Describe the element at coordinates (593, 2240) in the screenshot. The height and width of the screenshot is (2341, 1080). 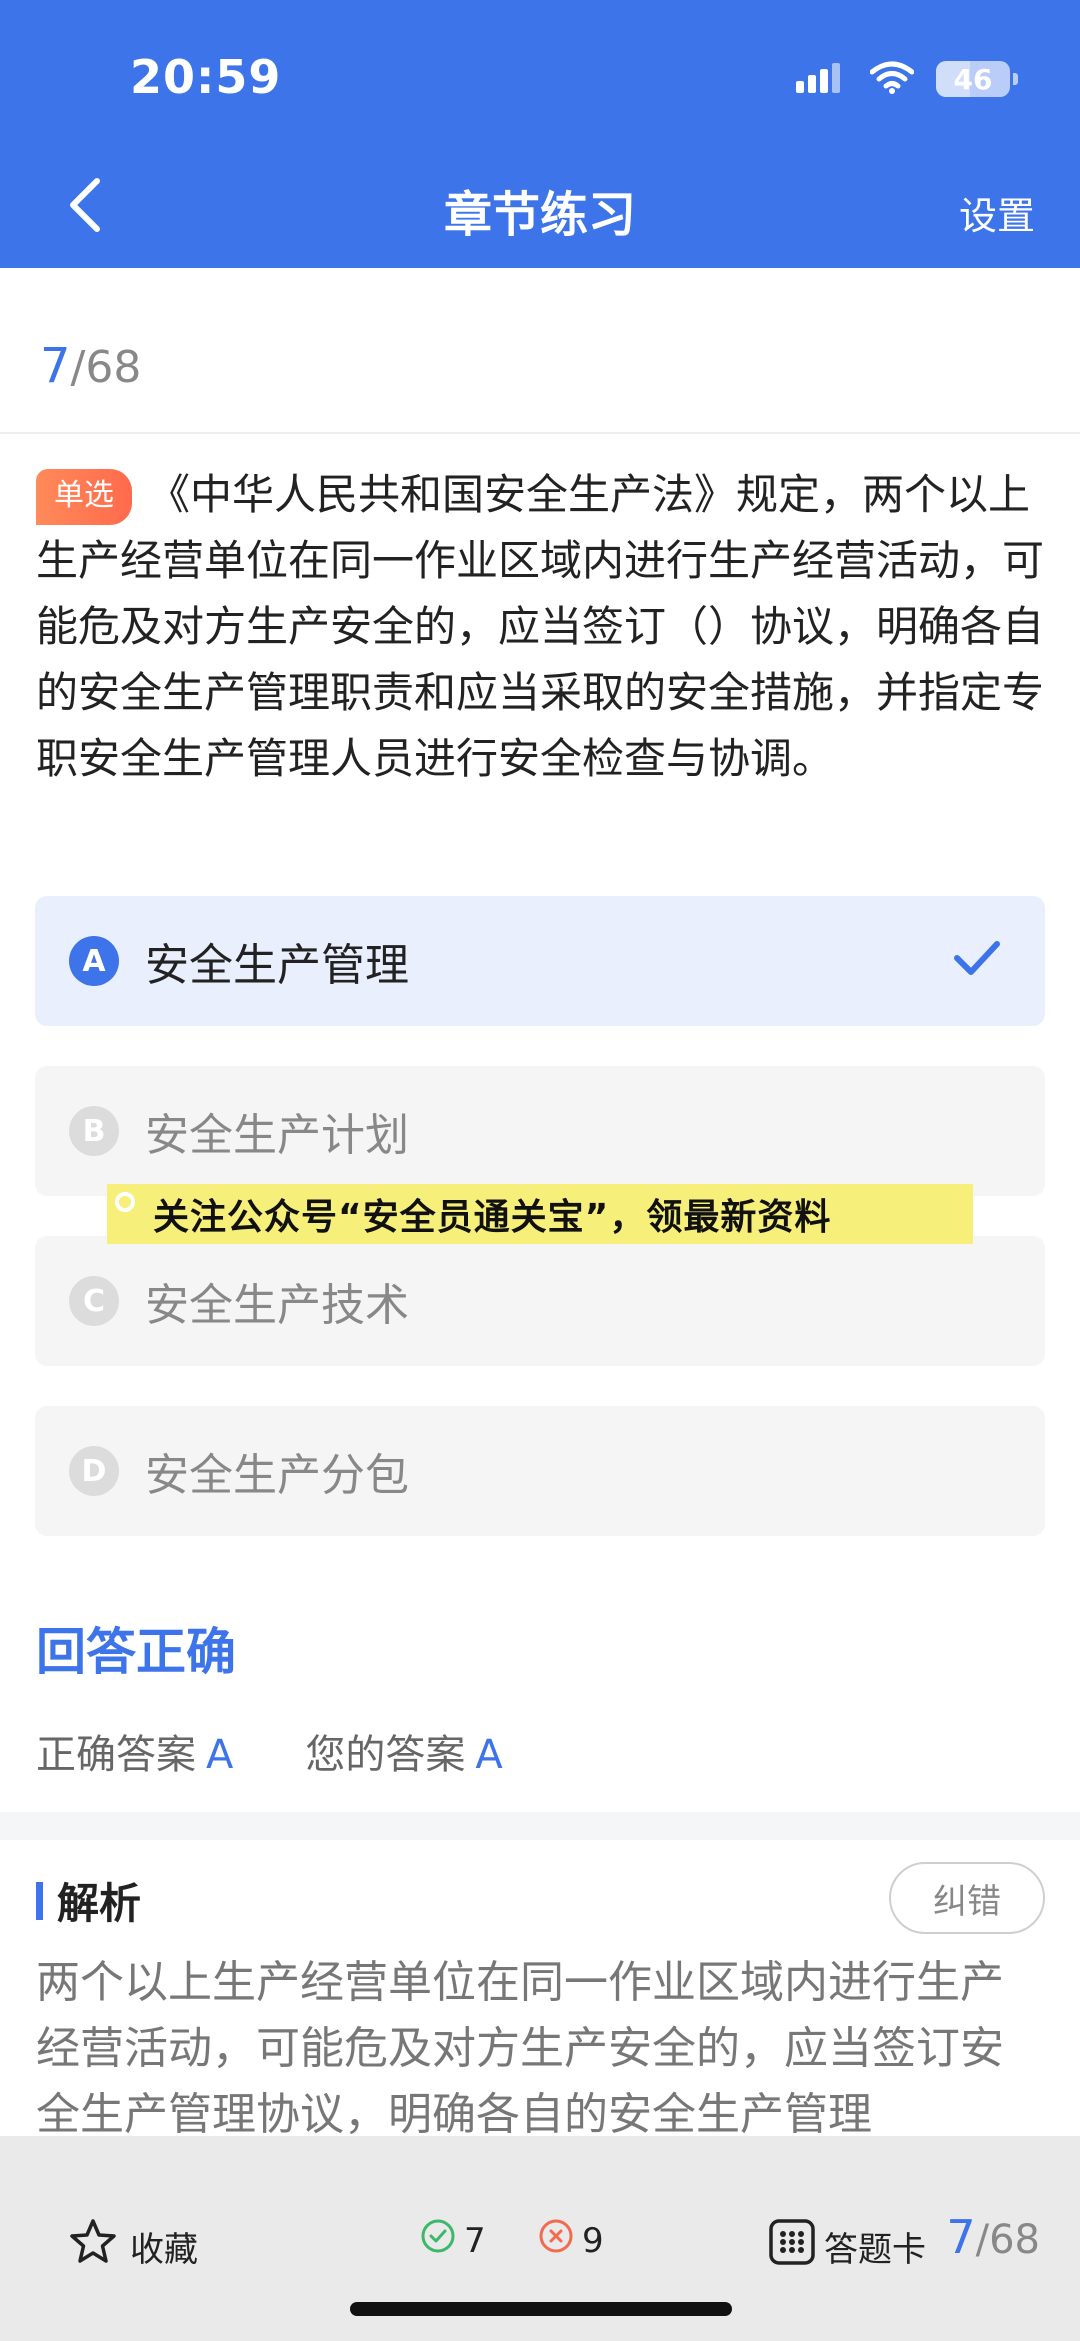
I see `wrong-count-value: 9` at that location.